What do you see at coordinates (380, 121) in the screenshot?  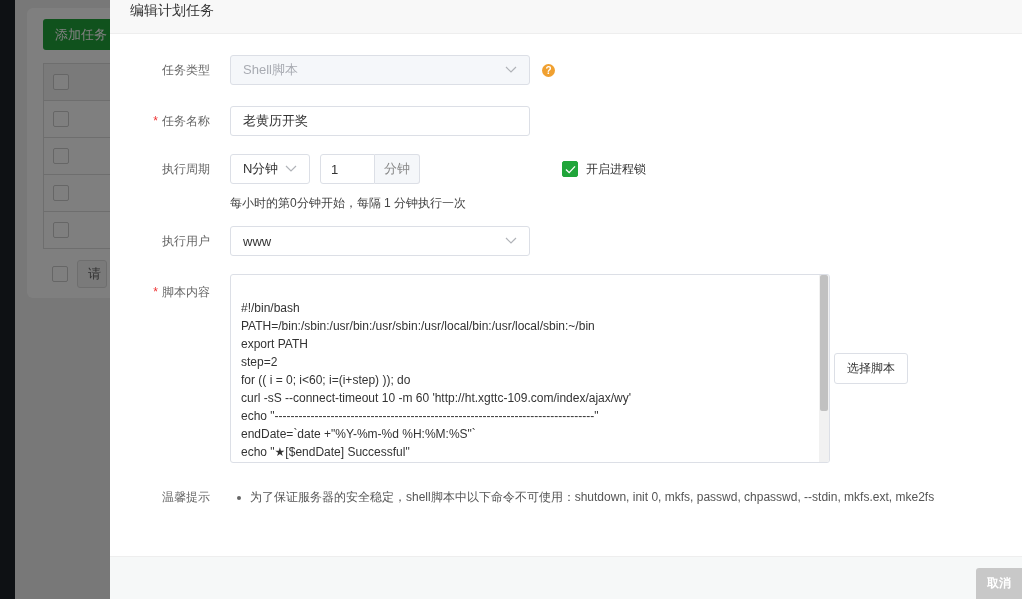 I see `task-name-input: 老黄历开奖` at bounding box center [380, 121].